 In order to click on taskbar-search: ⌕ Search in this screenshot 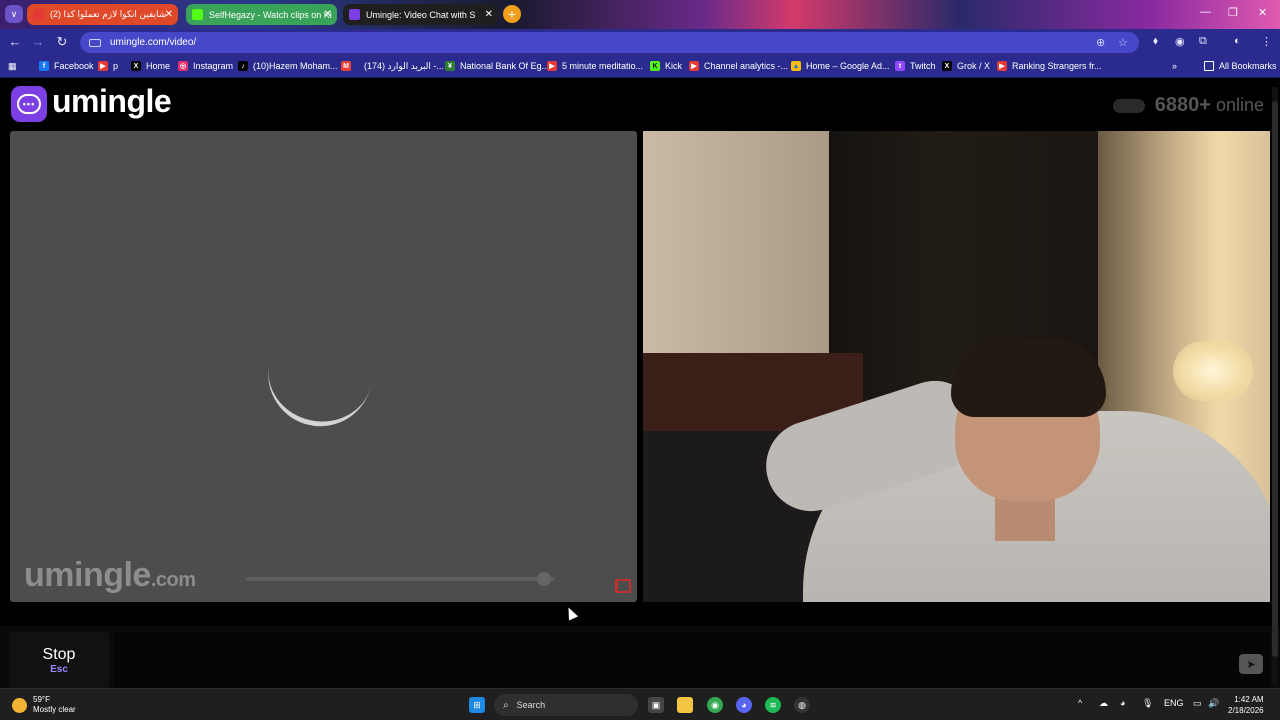, I will do `click(566, 705)`.